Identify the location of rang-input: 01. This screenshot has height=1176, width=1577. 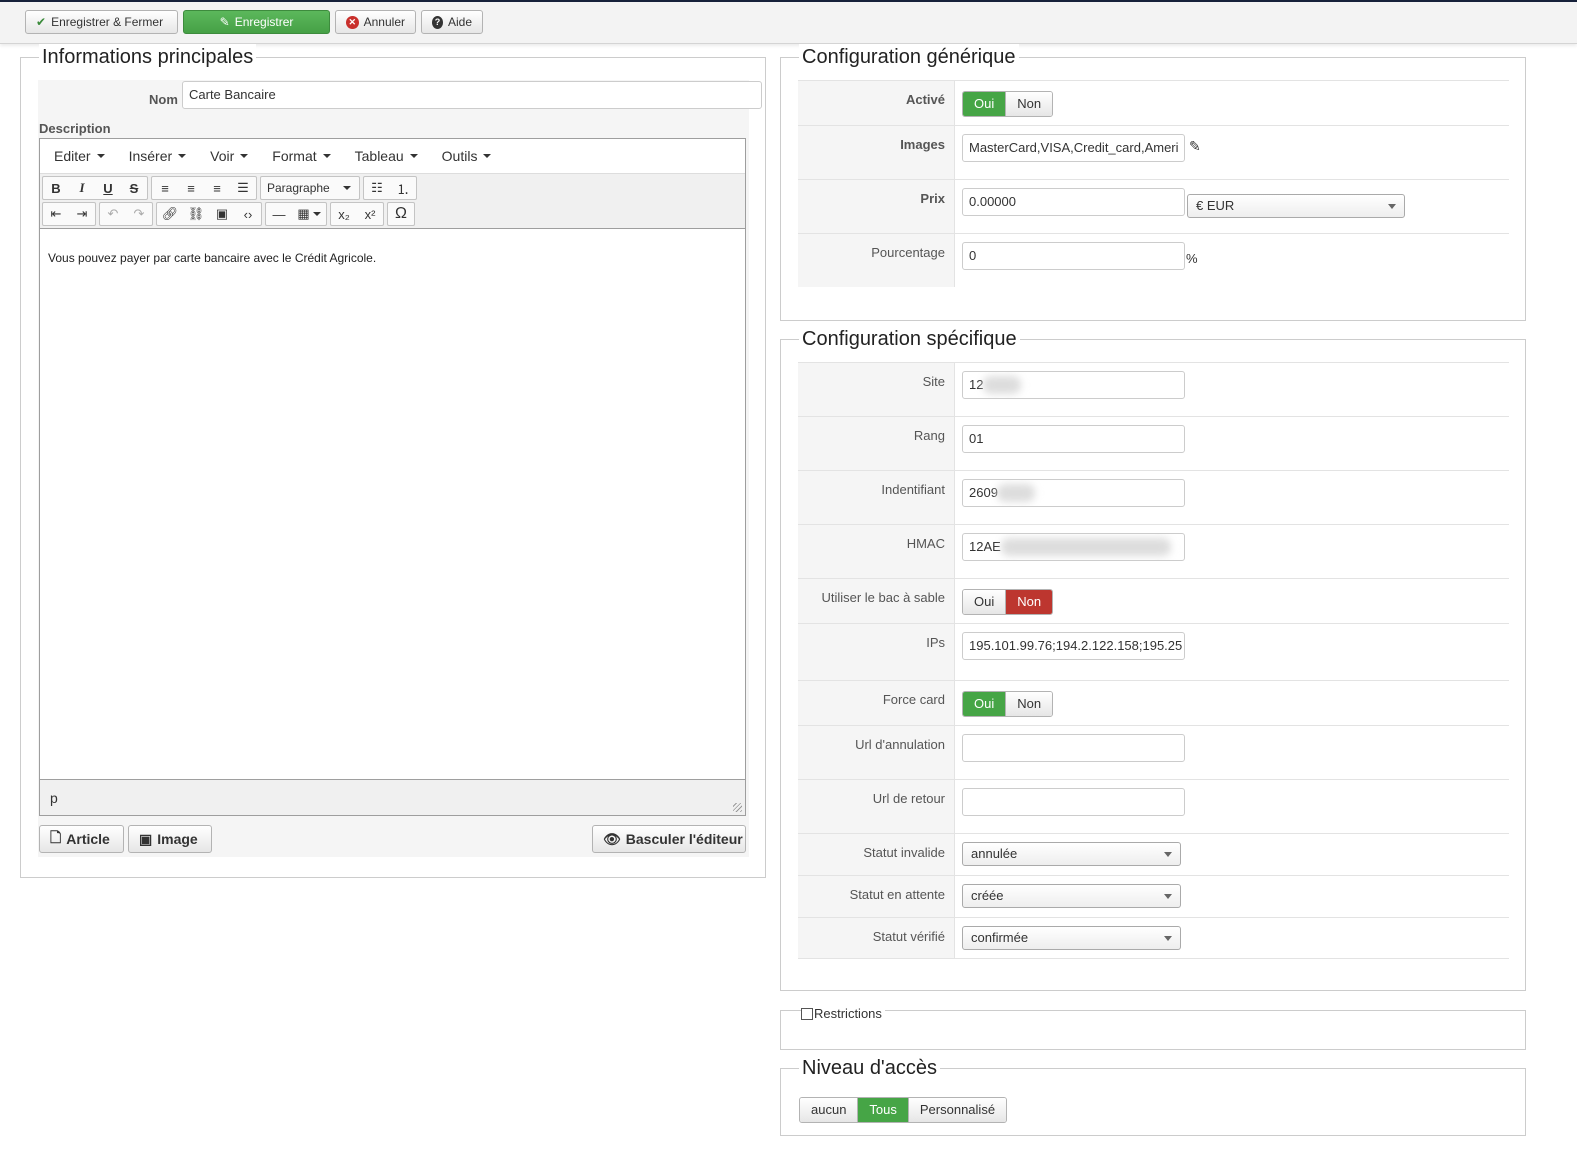
(1073, 439).